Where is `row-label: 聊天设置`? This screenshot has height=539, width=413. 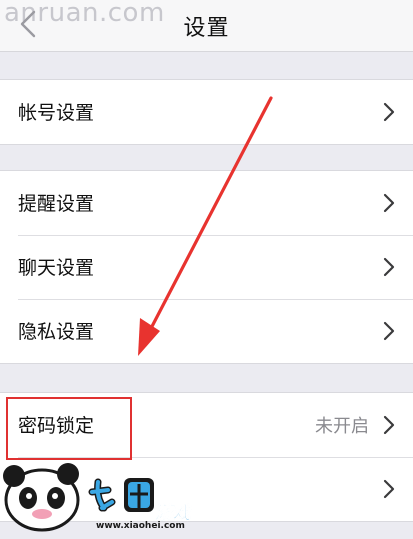
row-label: 聊天设置 is located at coordinates (56, 268).